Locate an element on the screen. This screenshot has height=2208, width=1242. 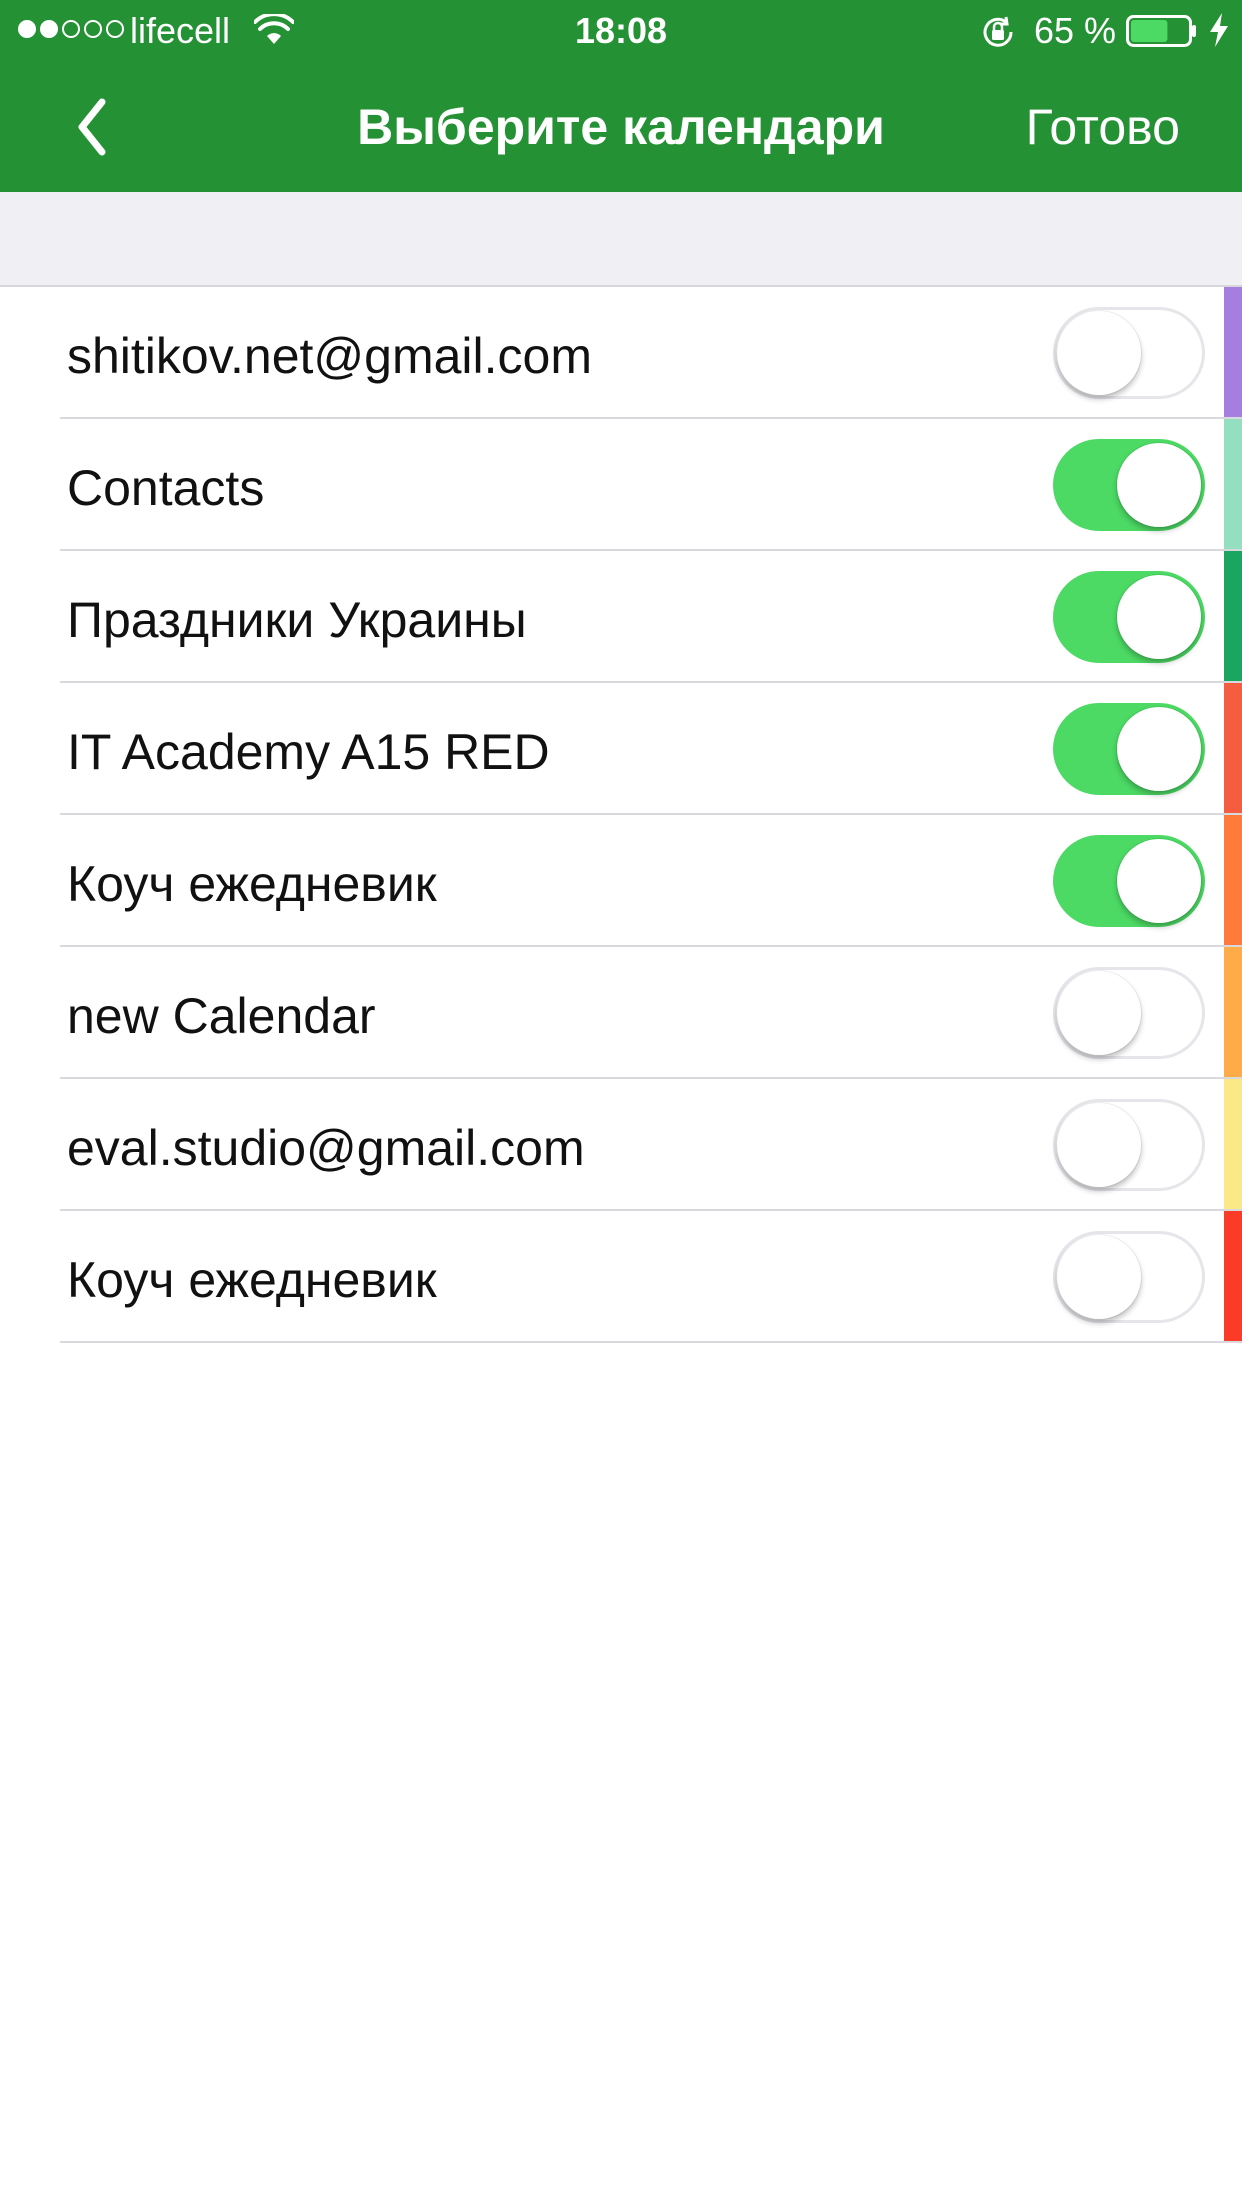
calendar-row: new Calendar is located at coordinates (621, 1013).